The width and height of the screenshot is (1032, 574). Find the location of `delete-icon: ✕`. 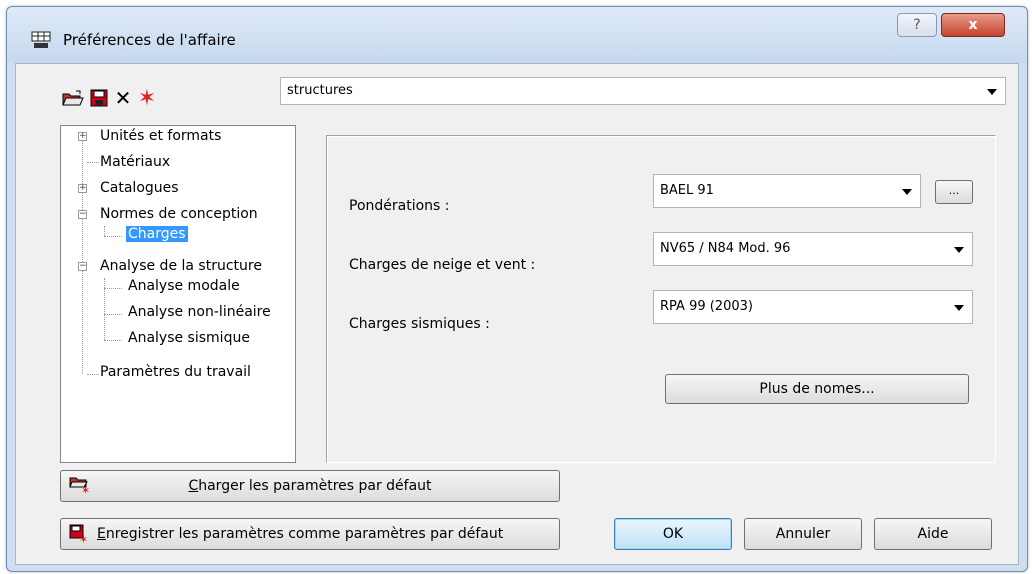

delete-icon: ✕ is located at coordinates (123, 98).